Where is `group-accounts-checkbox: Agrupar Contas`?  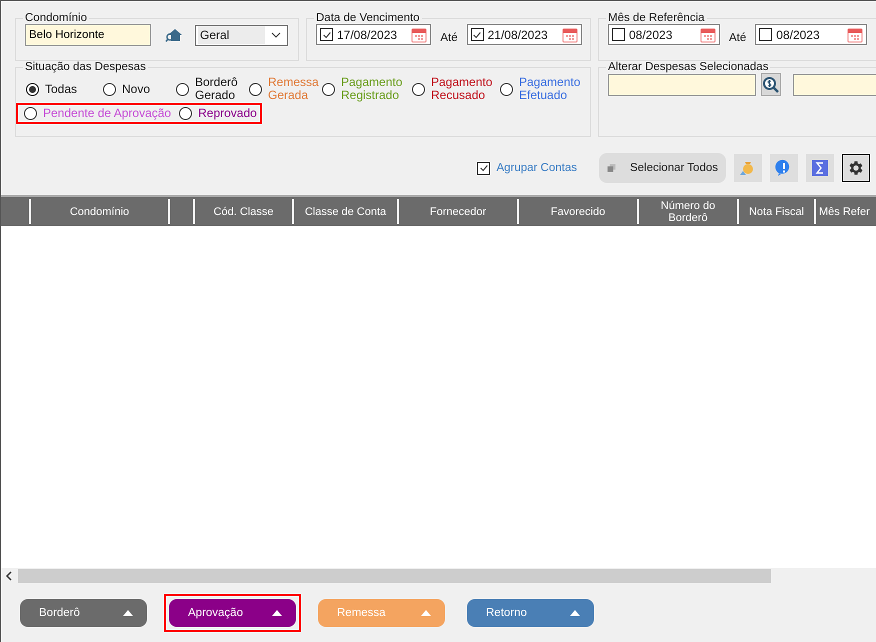
group-accounts-checkbox: Agrupar Contas is located at coordinates (527, 168).